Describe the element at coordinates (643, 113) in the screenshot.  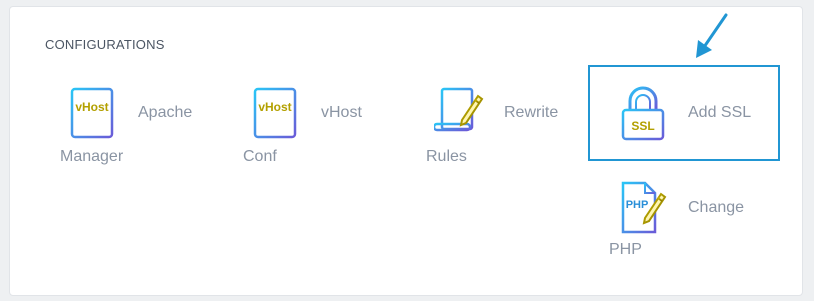
I see `padlock-icon: SSL` at that location.